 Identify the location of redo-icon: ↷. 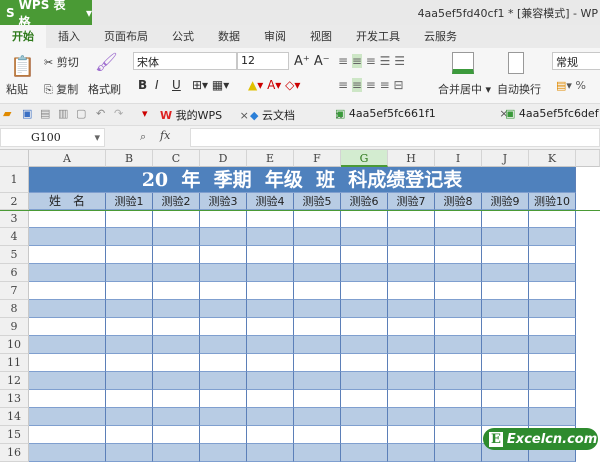
(118, 113).